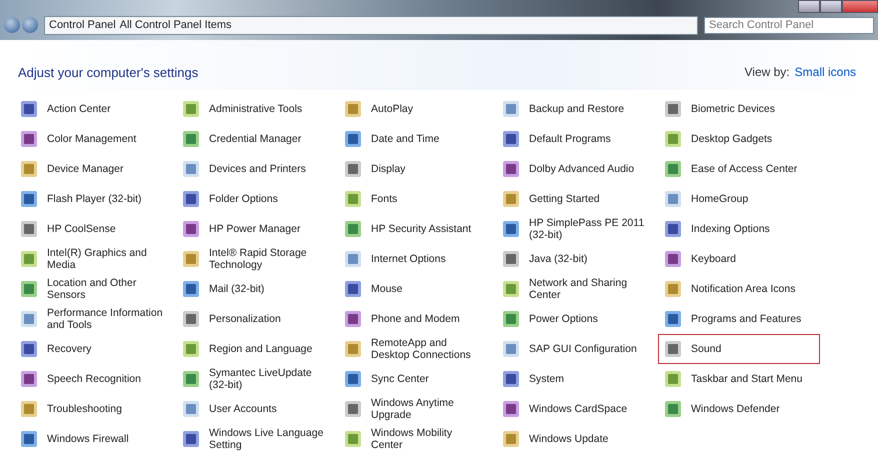  Describe the element at coordinates (91, 169) in the screenshot. I see `settings-item: Device Manager` at that location.